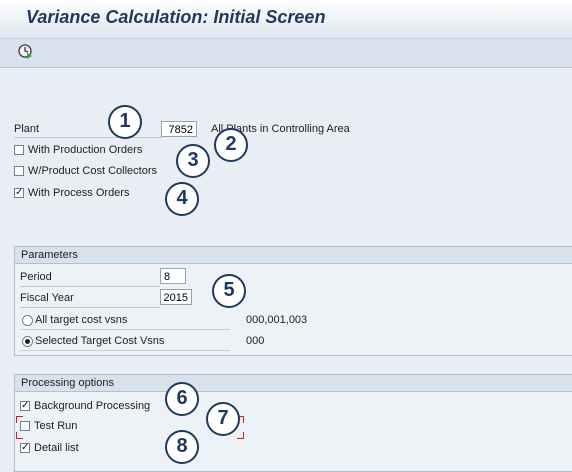 Image resolution: width=572 pixels, height=472 pixels. Describe the element at coordinates (19, 193) in the screenshot. I see `with-process-orders-checkbox: ✓` at that location.